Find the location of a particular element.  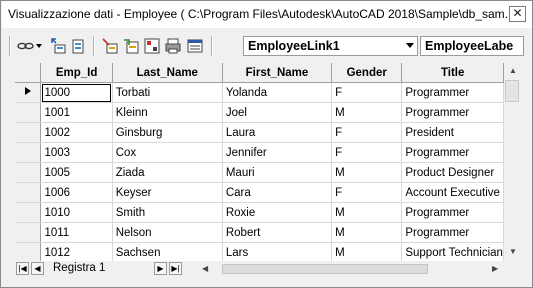

table-cell: Support Technician is located at coordinates (452, 251).